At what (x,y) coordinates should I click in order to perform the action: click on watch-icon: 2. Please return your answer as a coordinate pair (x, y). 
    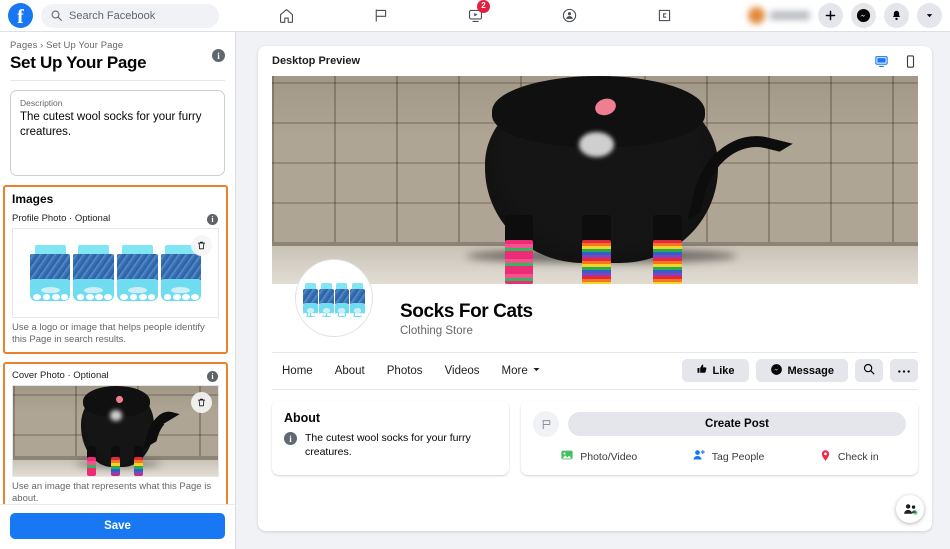
    Looking at the image, I should click on (475, 15).